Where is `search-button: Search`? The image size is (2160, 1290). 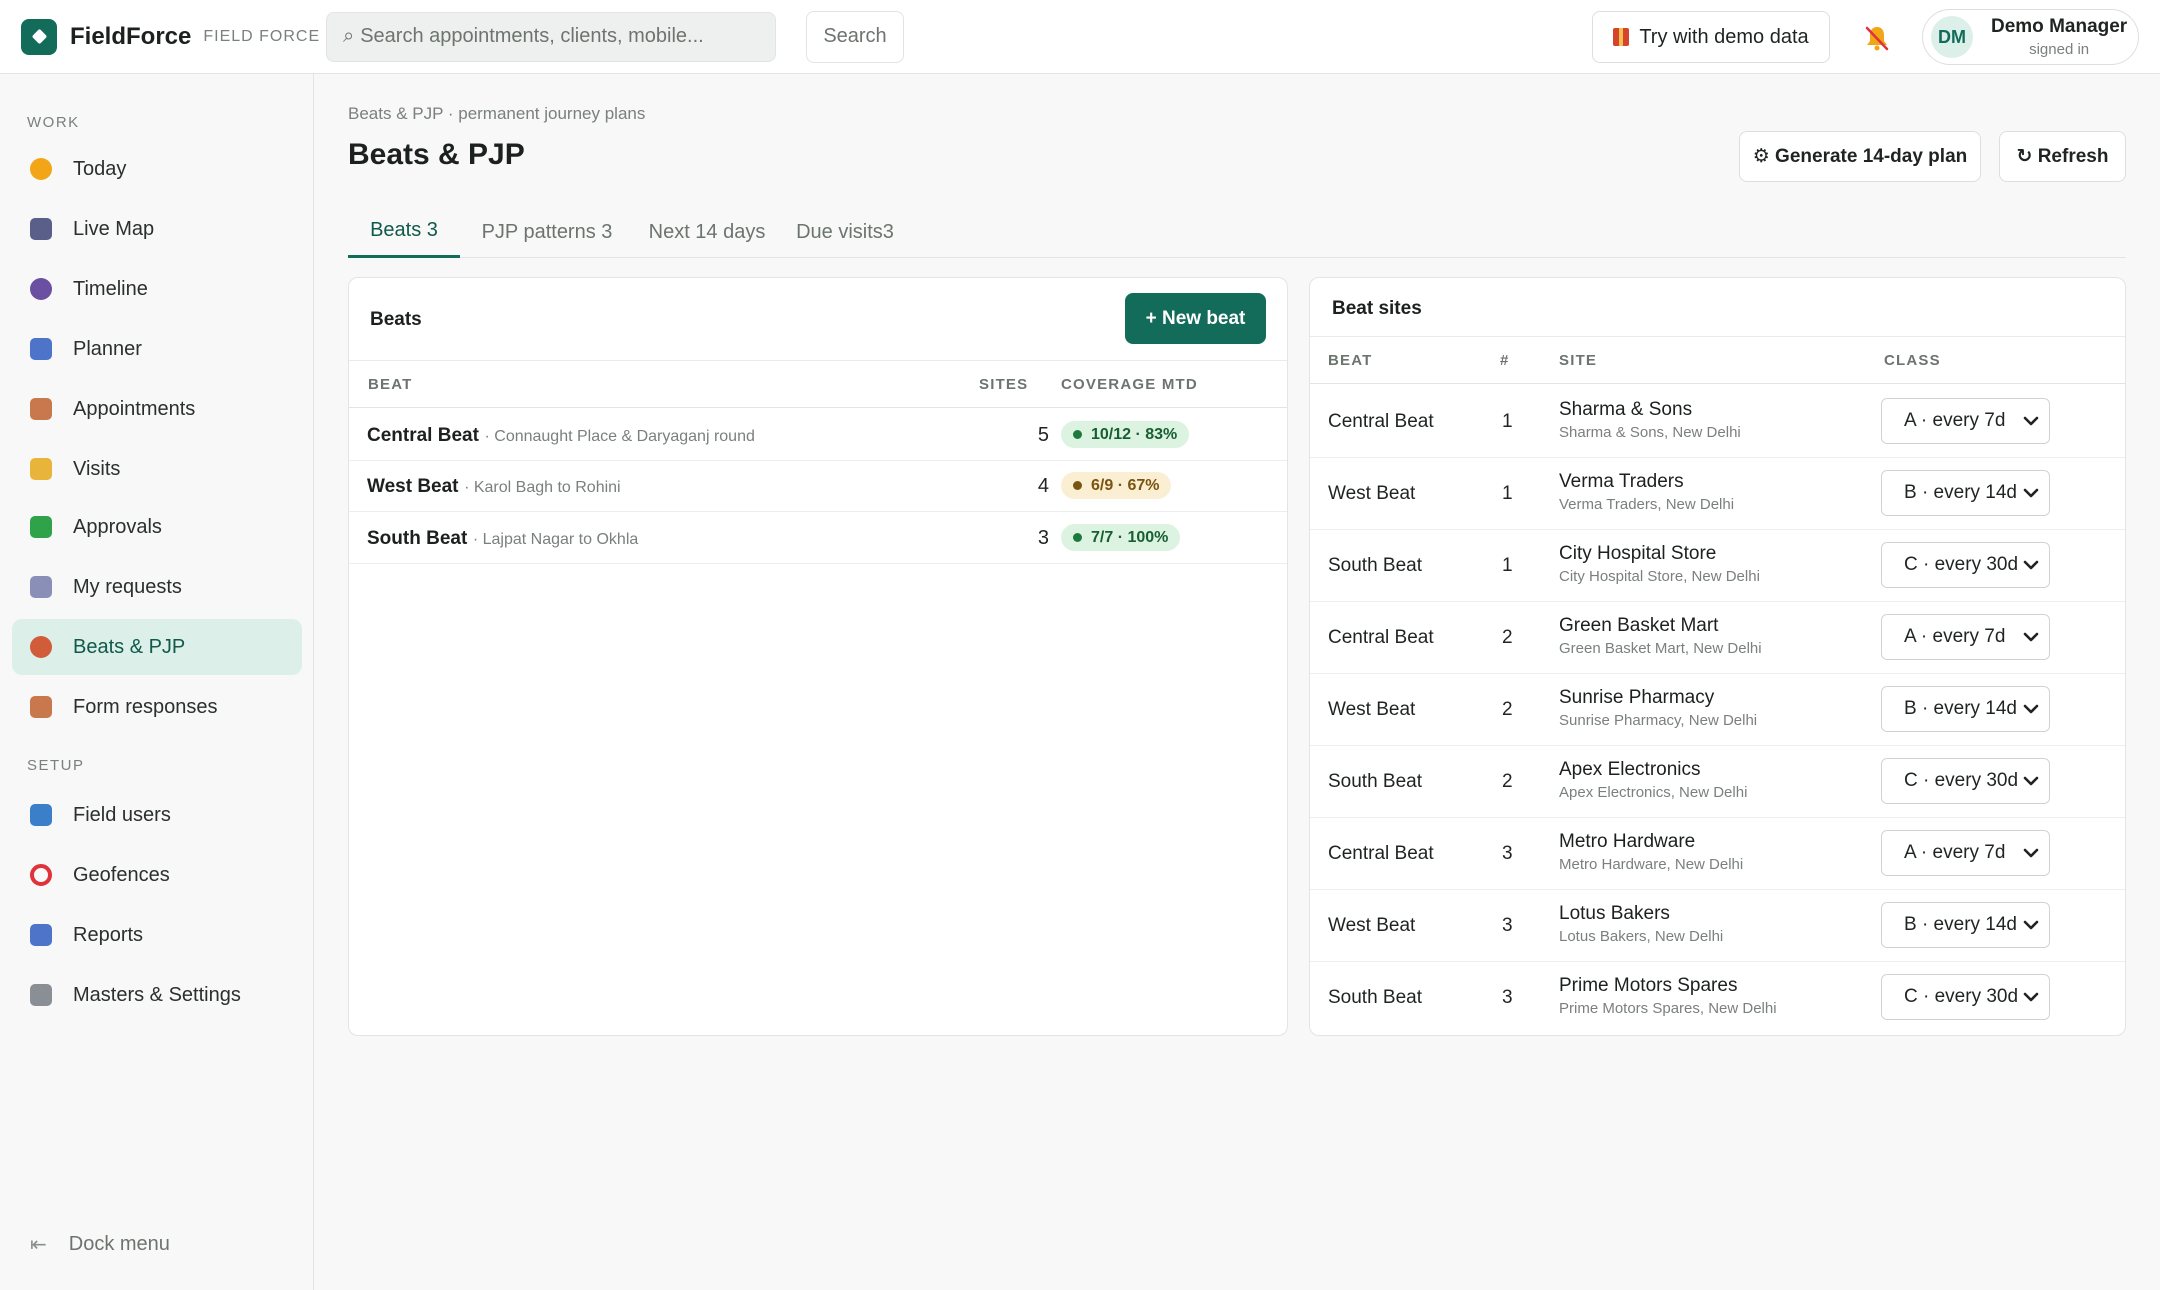 search-button: Search is located at coordinates (855, 36).